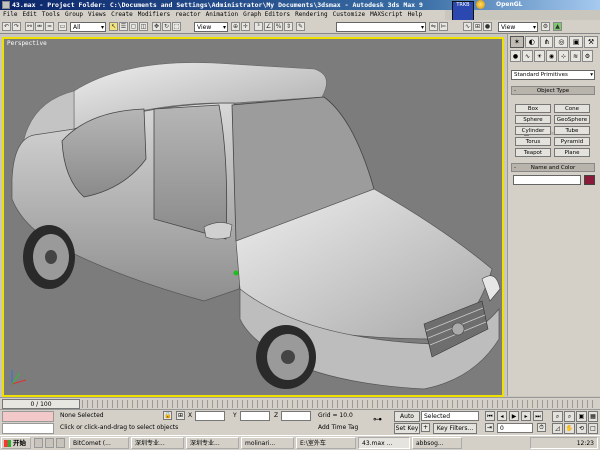  What do you see at coordinates (97, 15) in the screenshot?
I see `menu-views: Views` at bounding box center [97, 15].